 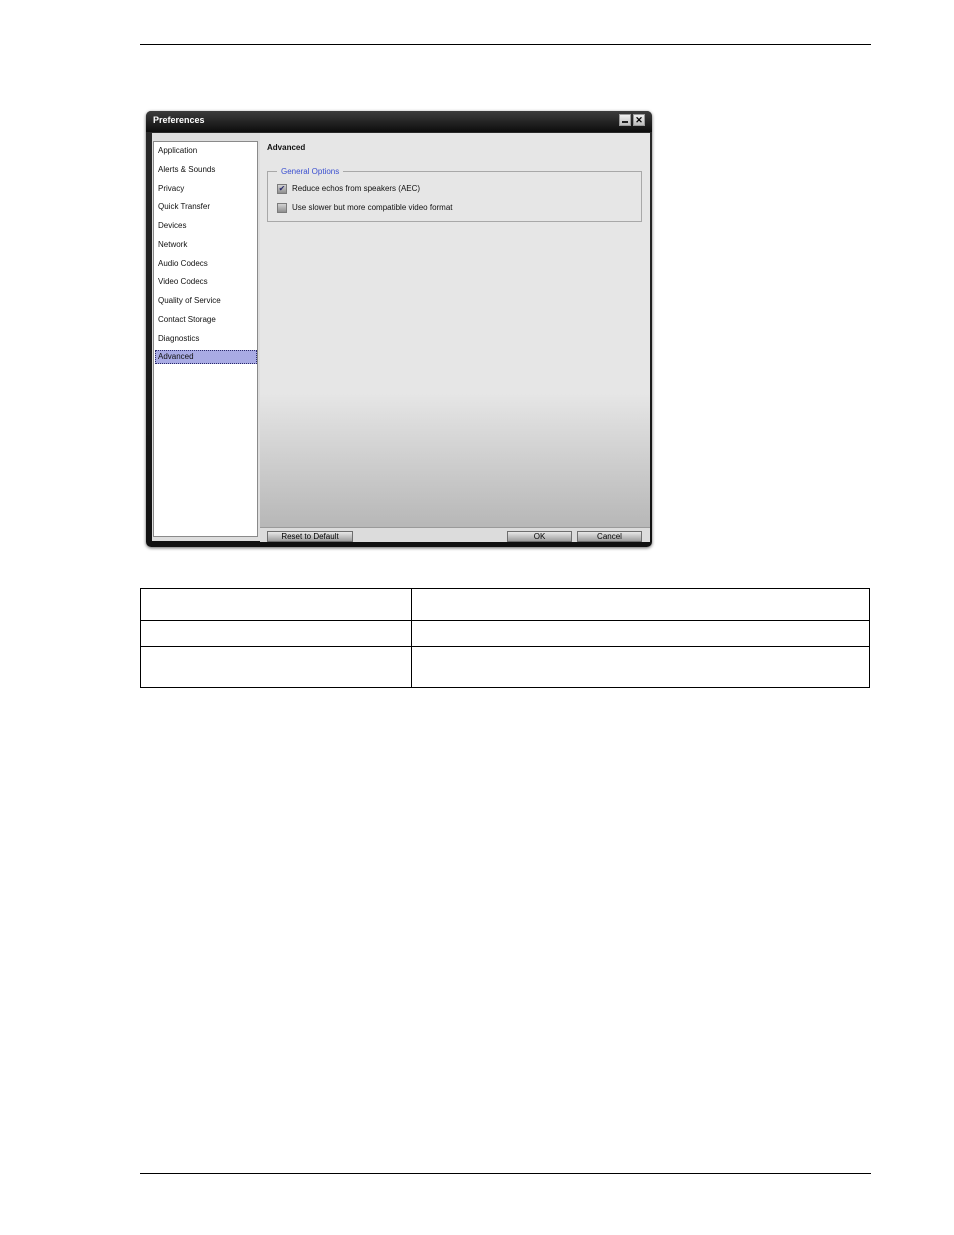 What do you see at coordinates (505, 1173) in the screenshot?
I see `footer-rule` at bounding box center [505, 1173].